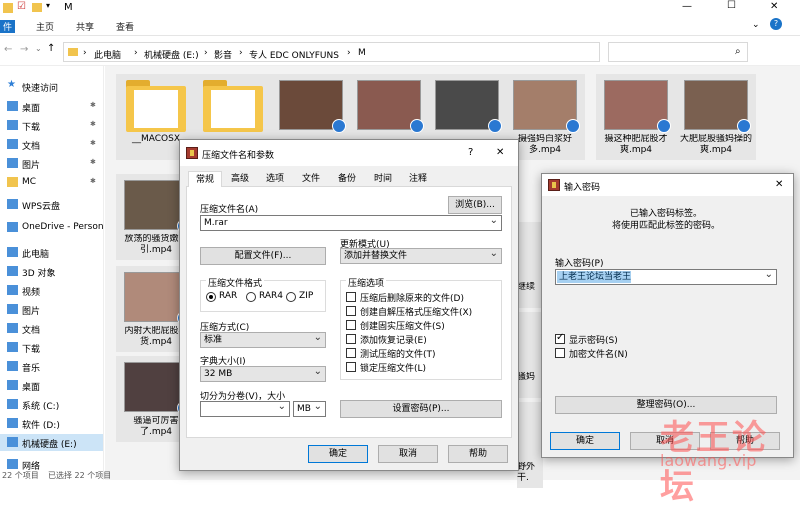  Describe the element at coordinates (21, 6) in the screenshot. I see `quick-access-check-icon: ☑` at that location.